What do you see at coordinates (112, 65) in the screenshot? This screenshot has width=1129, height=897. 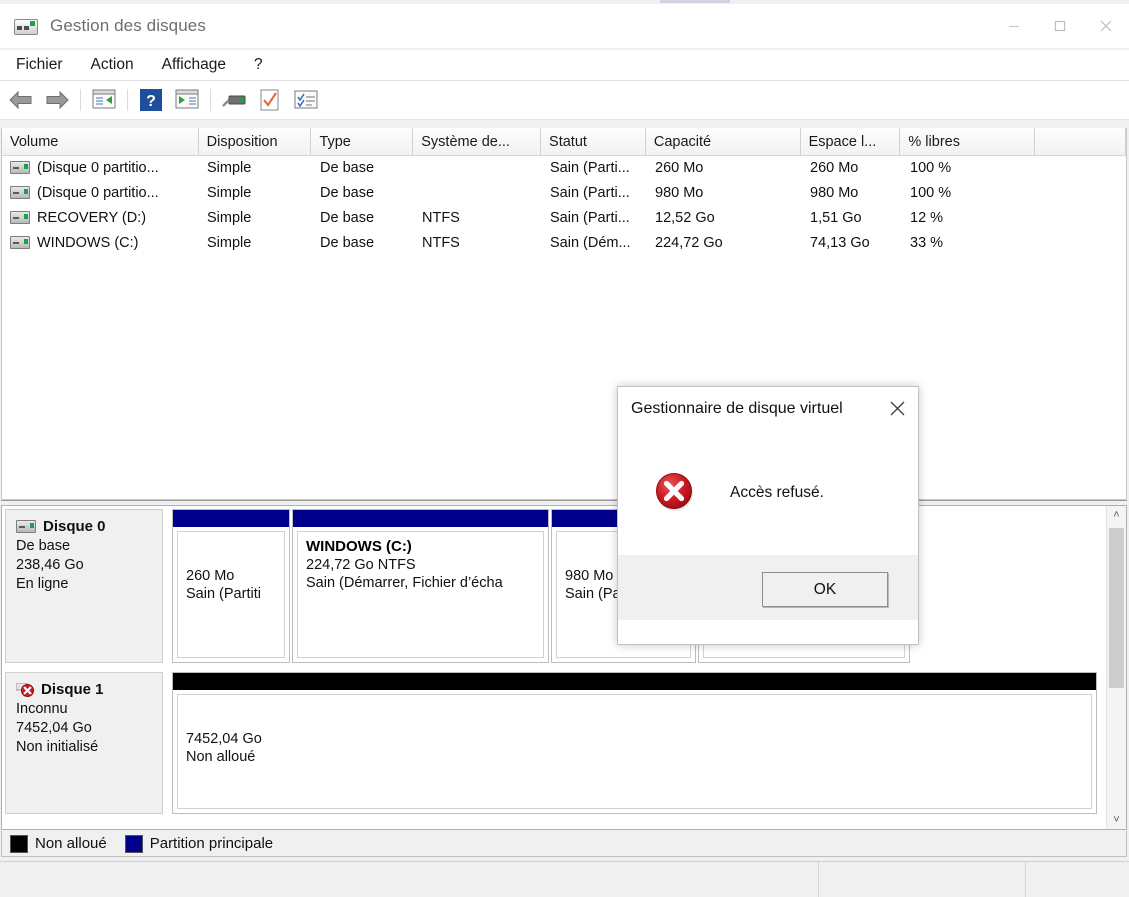 I see `menu-action: Action` at bounding box center [112, 65].